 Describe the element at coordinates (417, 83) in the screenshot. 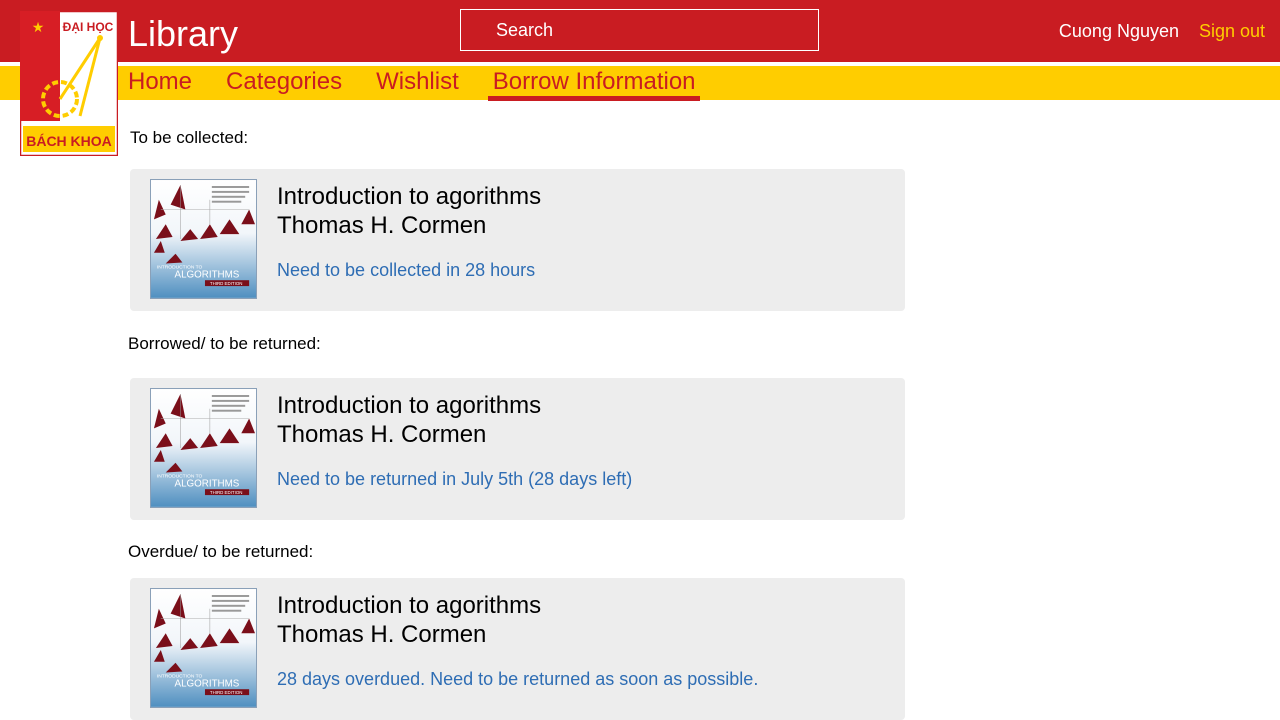

I see `nav-wishlist: Wishlist` at that location.